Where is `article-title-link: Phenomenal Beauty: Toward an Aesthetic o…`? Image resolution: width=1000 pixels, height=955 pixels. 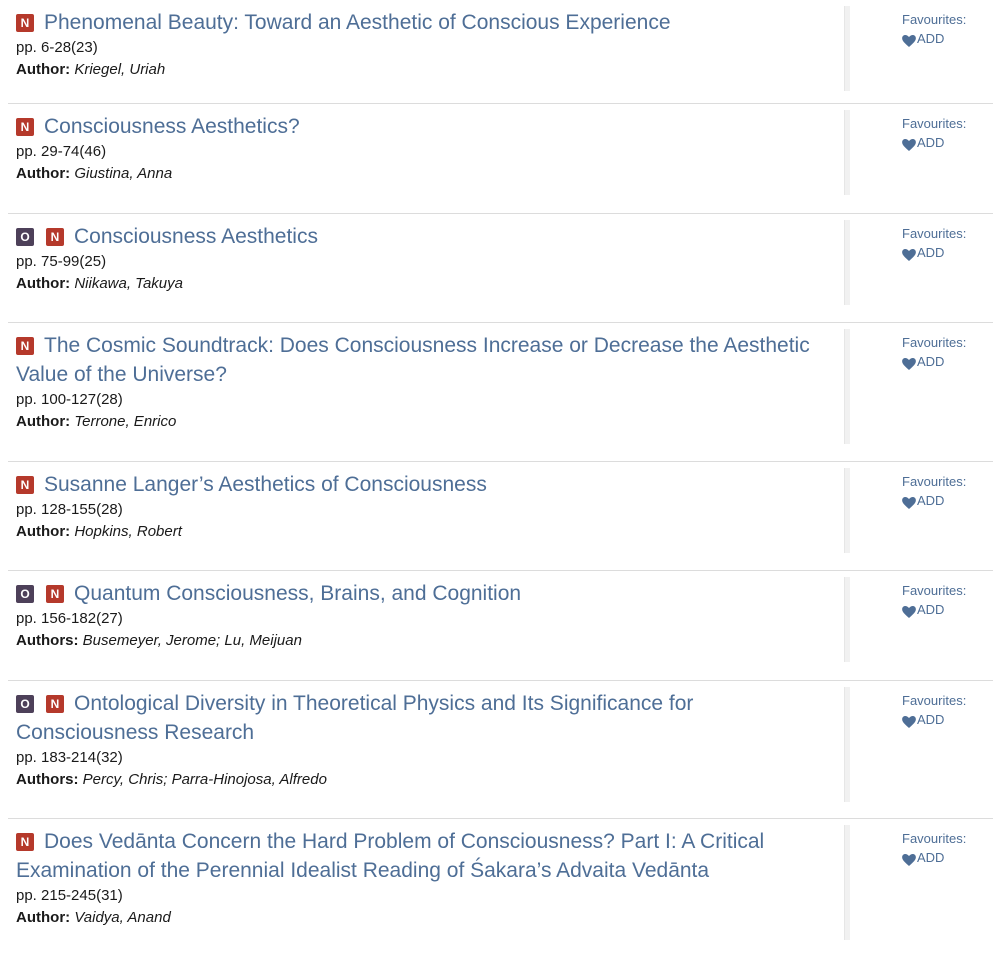
article-title-link: Phenomenal Beauty: Toward an Aesthetic o… is located at coordinates (357, 22).